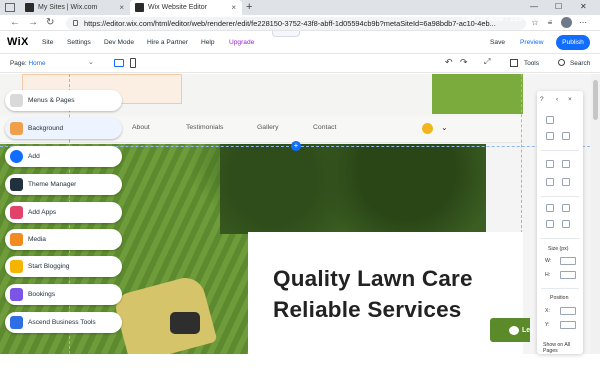 This screenshot has height=372, width=600. I want to click on close-icon: ×, so click(570, 99).